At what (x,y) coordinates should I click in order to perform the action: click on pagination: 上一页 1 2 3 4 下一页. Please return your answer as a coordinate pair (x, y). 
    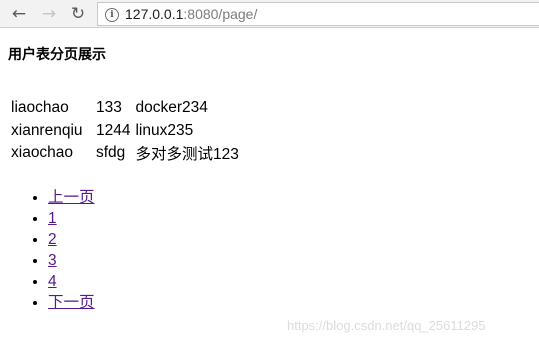
    Looking at the image, I should click on (51, 250).